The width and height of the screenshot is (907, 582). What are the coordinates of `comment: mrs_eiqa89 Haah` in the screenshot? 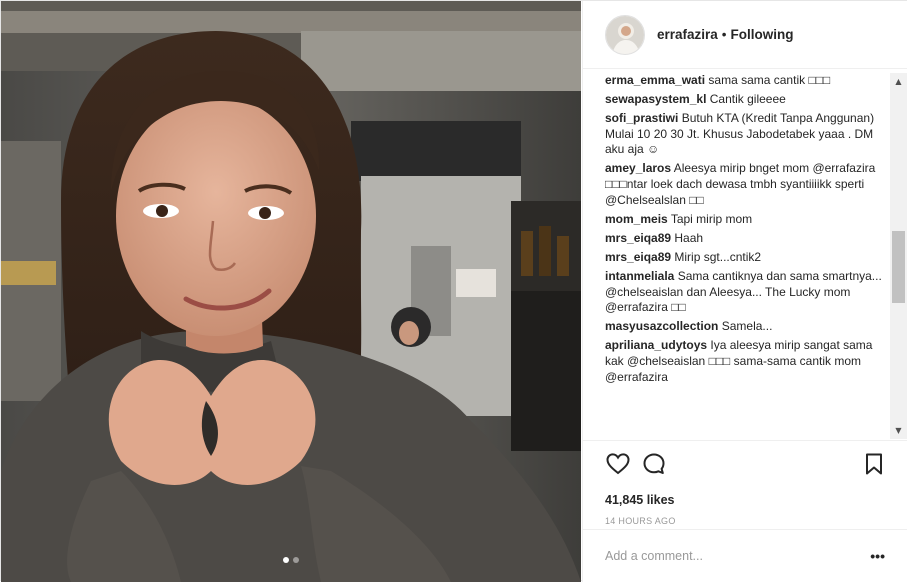 It's located at (745, 239).